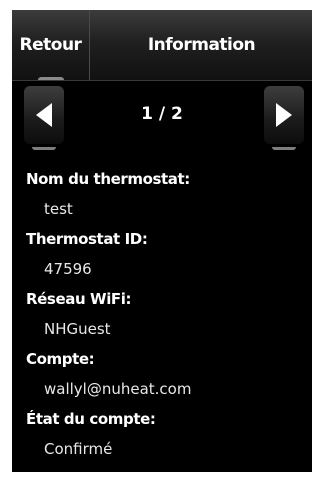 This screenshot has height=477, width=324. I want to click on pager: 1 / 2, so click(162, 121).